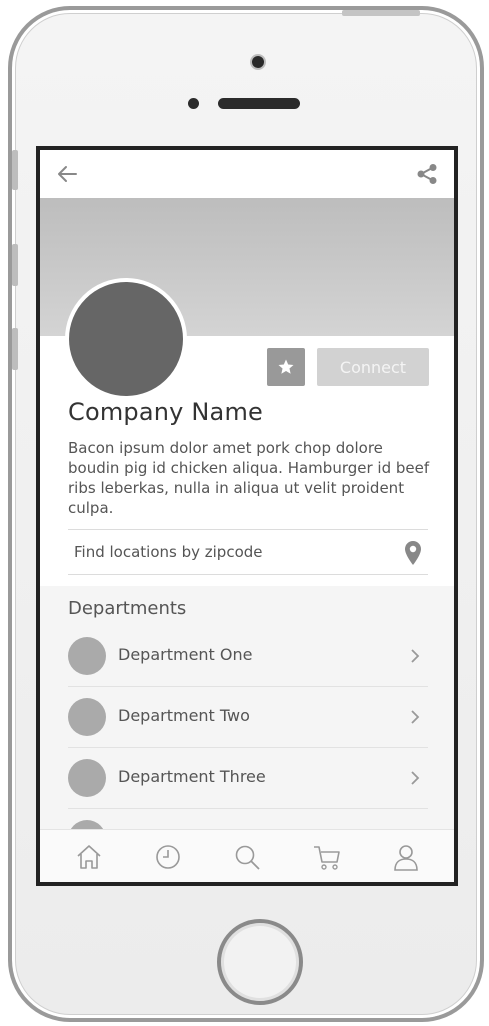 The width and height of the screenshot is (489, 1026). I want to click on departments-title: Departments, so click(127, 608).